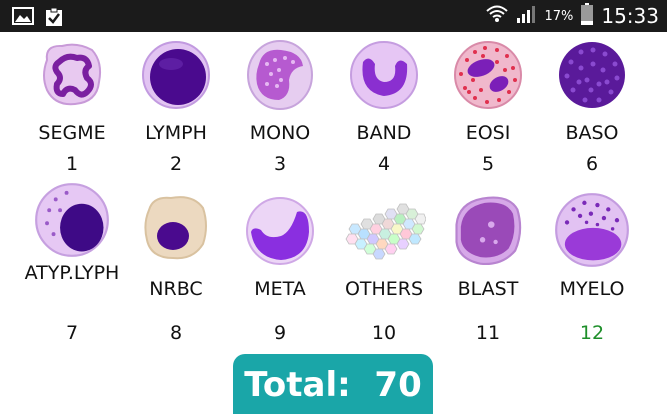 This screenshot has height=416, width=667. Describe the element at coordinates (176, 289) in the screenshot. I see `cell-label: NRBC` at that location.